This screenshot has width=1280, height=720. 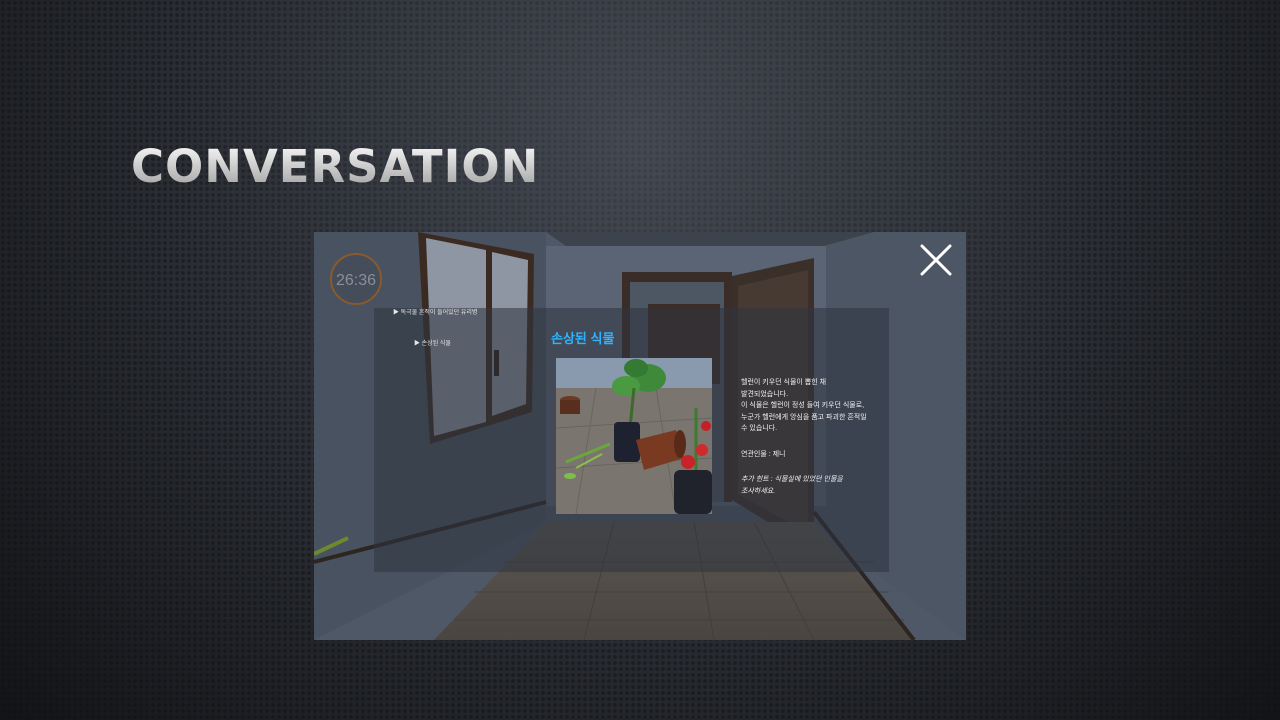 What do you see at coordinates (634, 436) in the screenshot?
I see `damaged-plant-image` at bounding box center [634, 436].